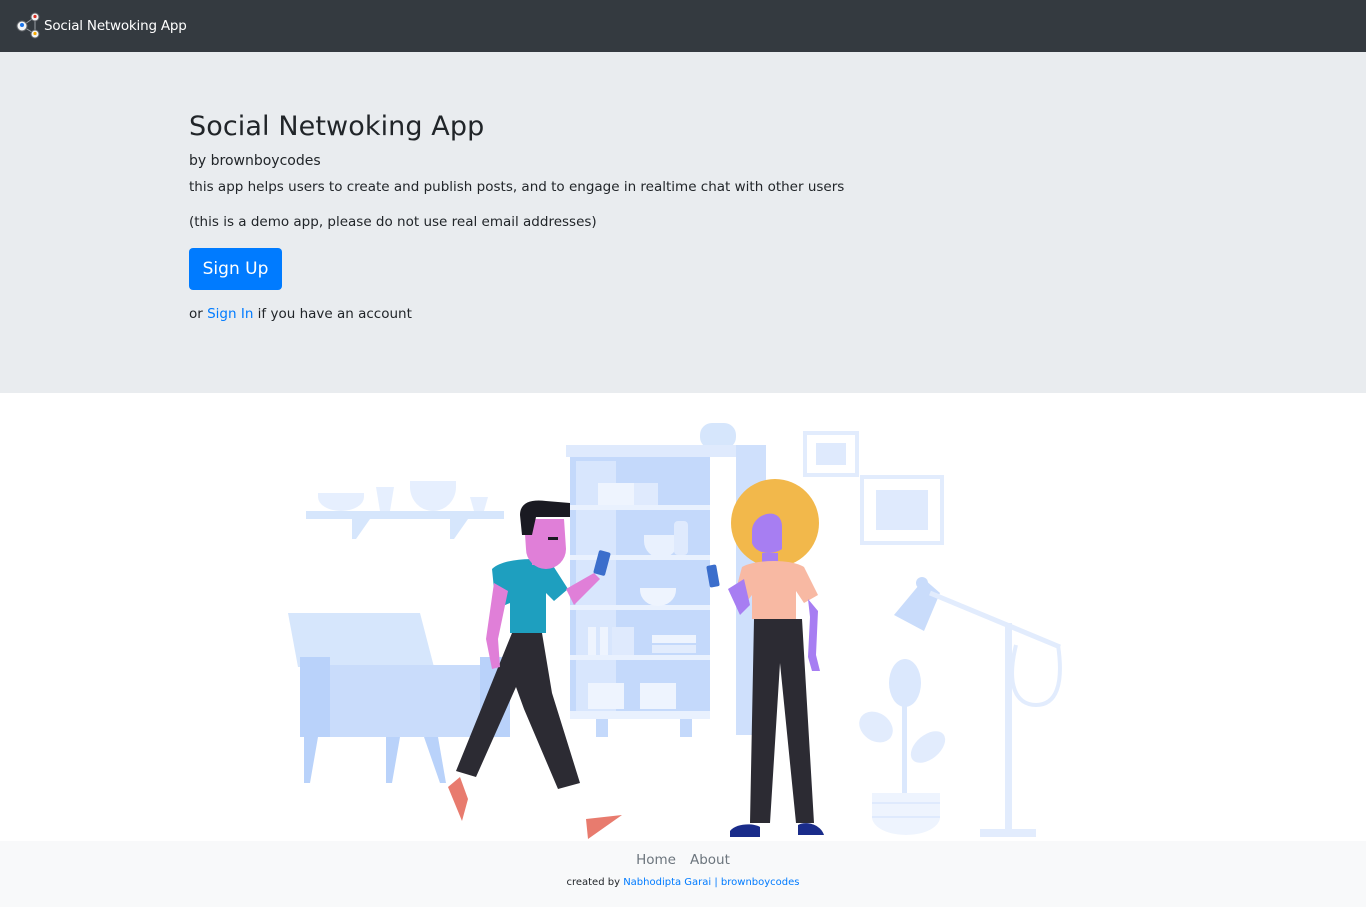  What do you see at coordinates (28, 25) in the screenshot?
I see `network-people-icon` at bounding box center [28, 25].